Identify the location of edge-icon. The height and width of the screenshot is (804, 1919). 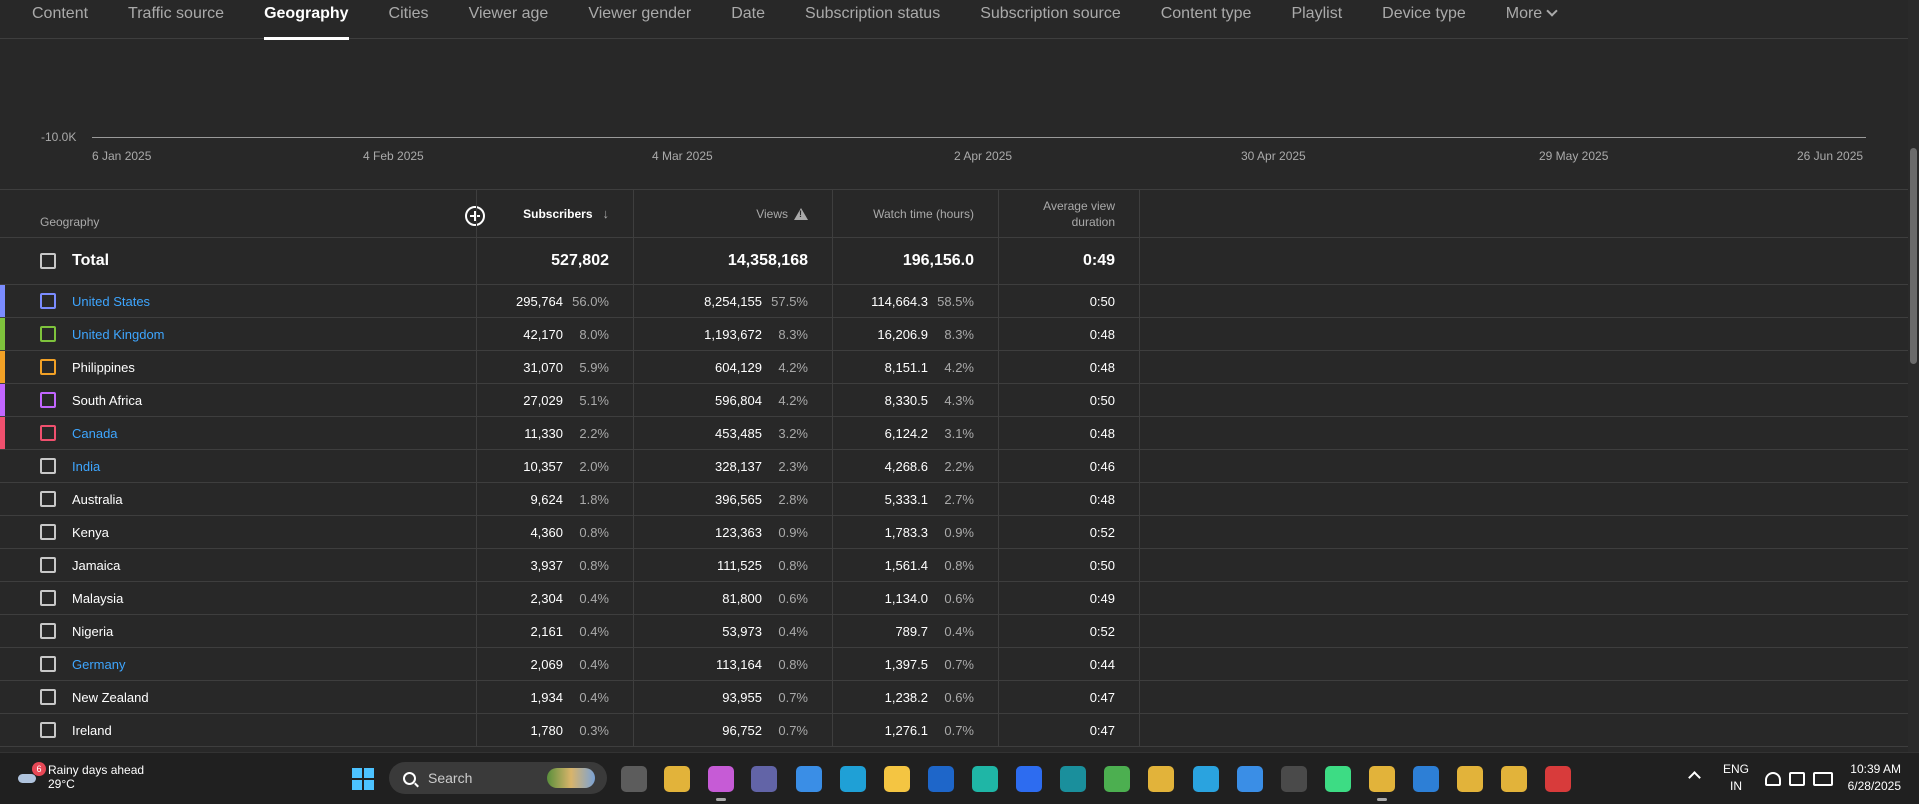
(853, 779).